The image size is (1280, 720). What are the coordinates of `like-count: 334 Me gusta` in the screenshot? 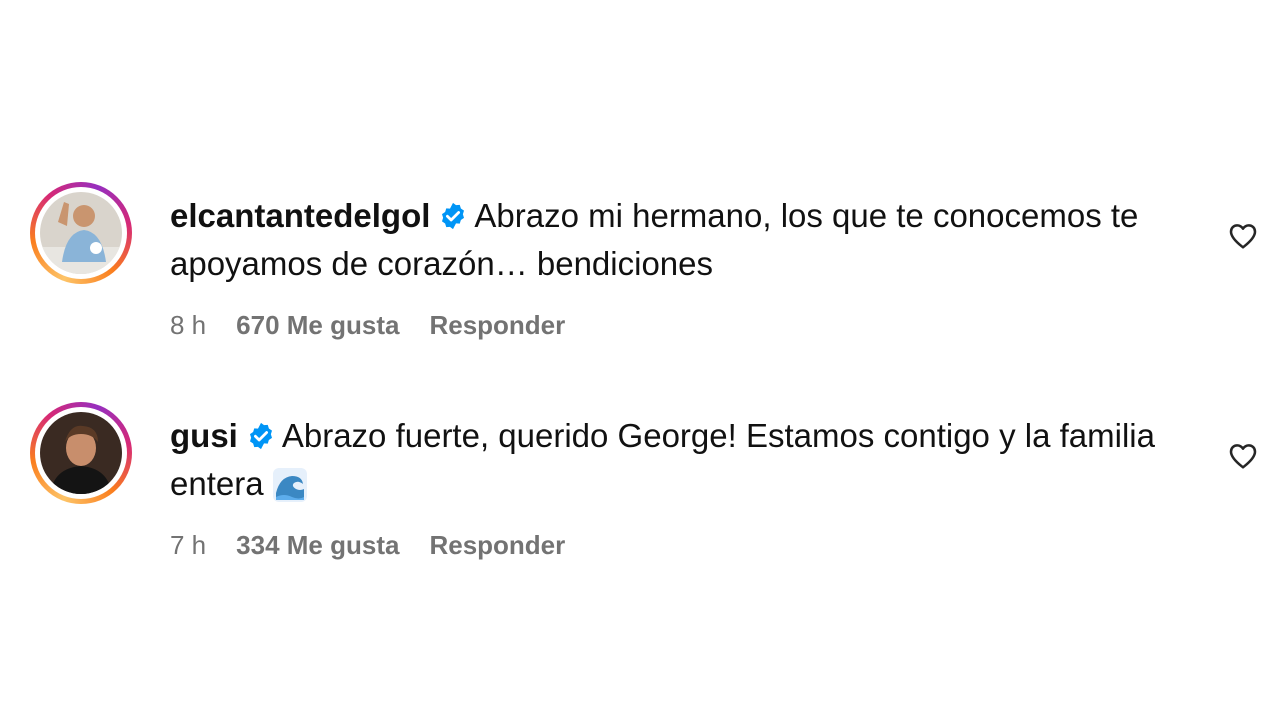 It's located at (317, 545).